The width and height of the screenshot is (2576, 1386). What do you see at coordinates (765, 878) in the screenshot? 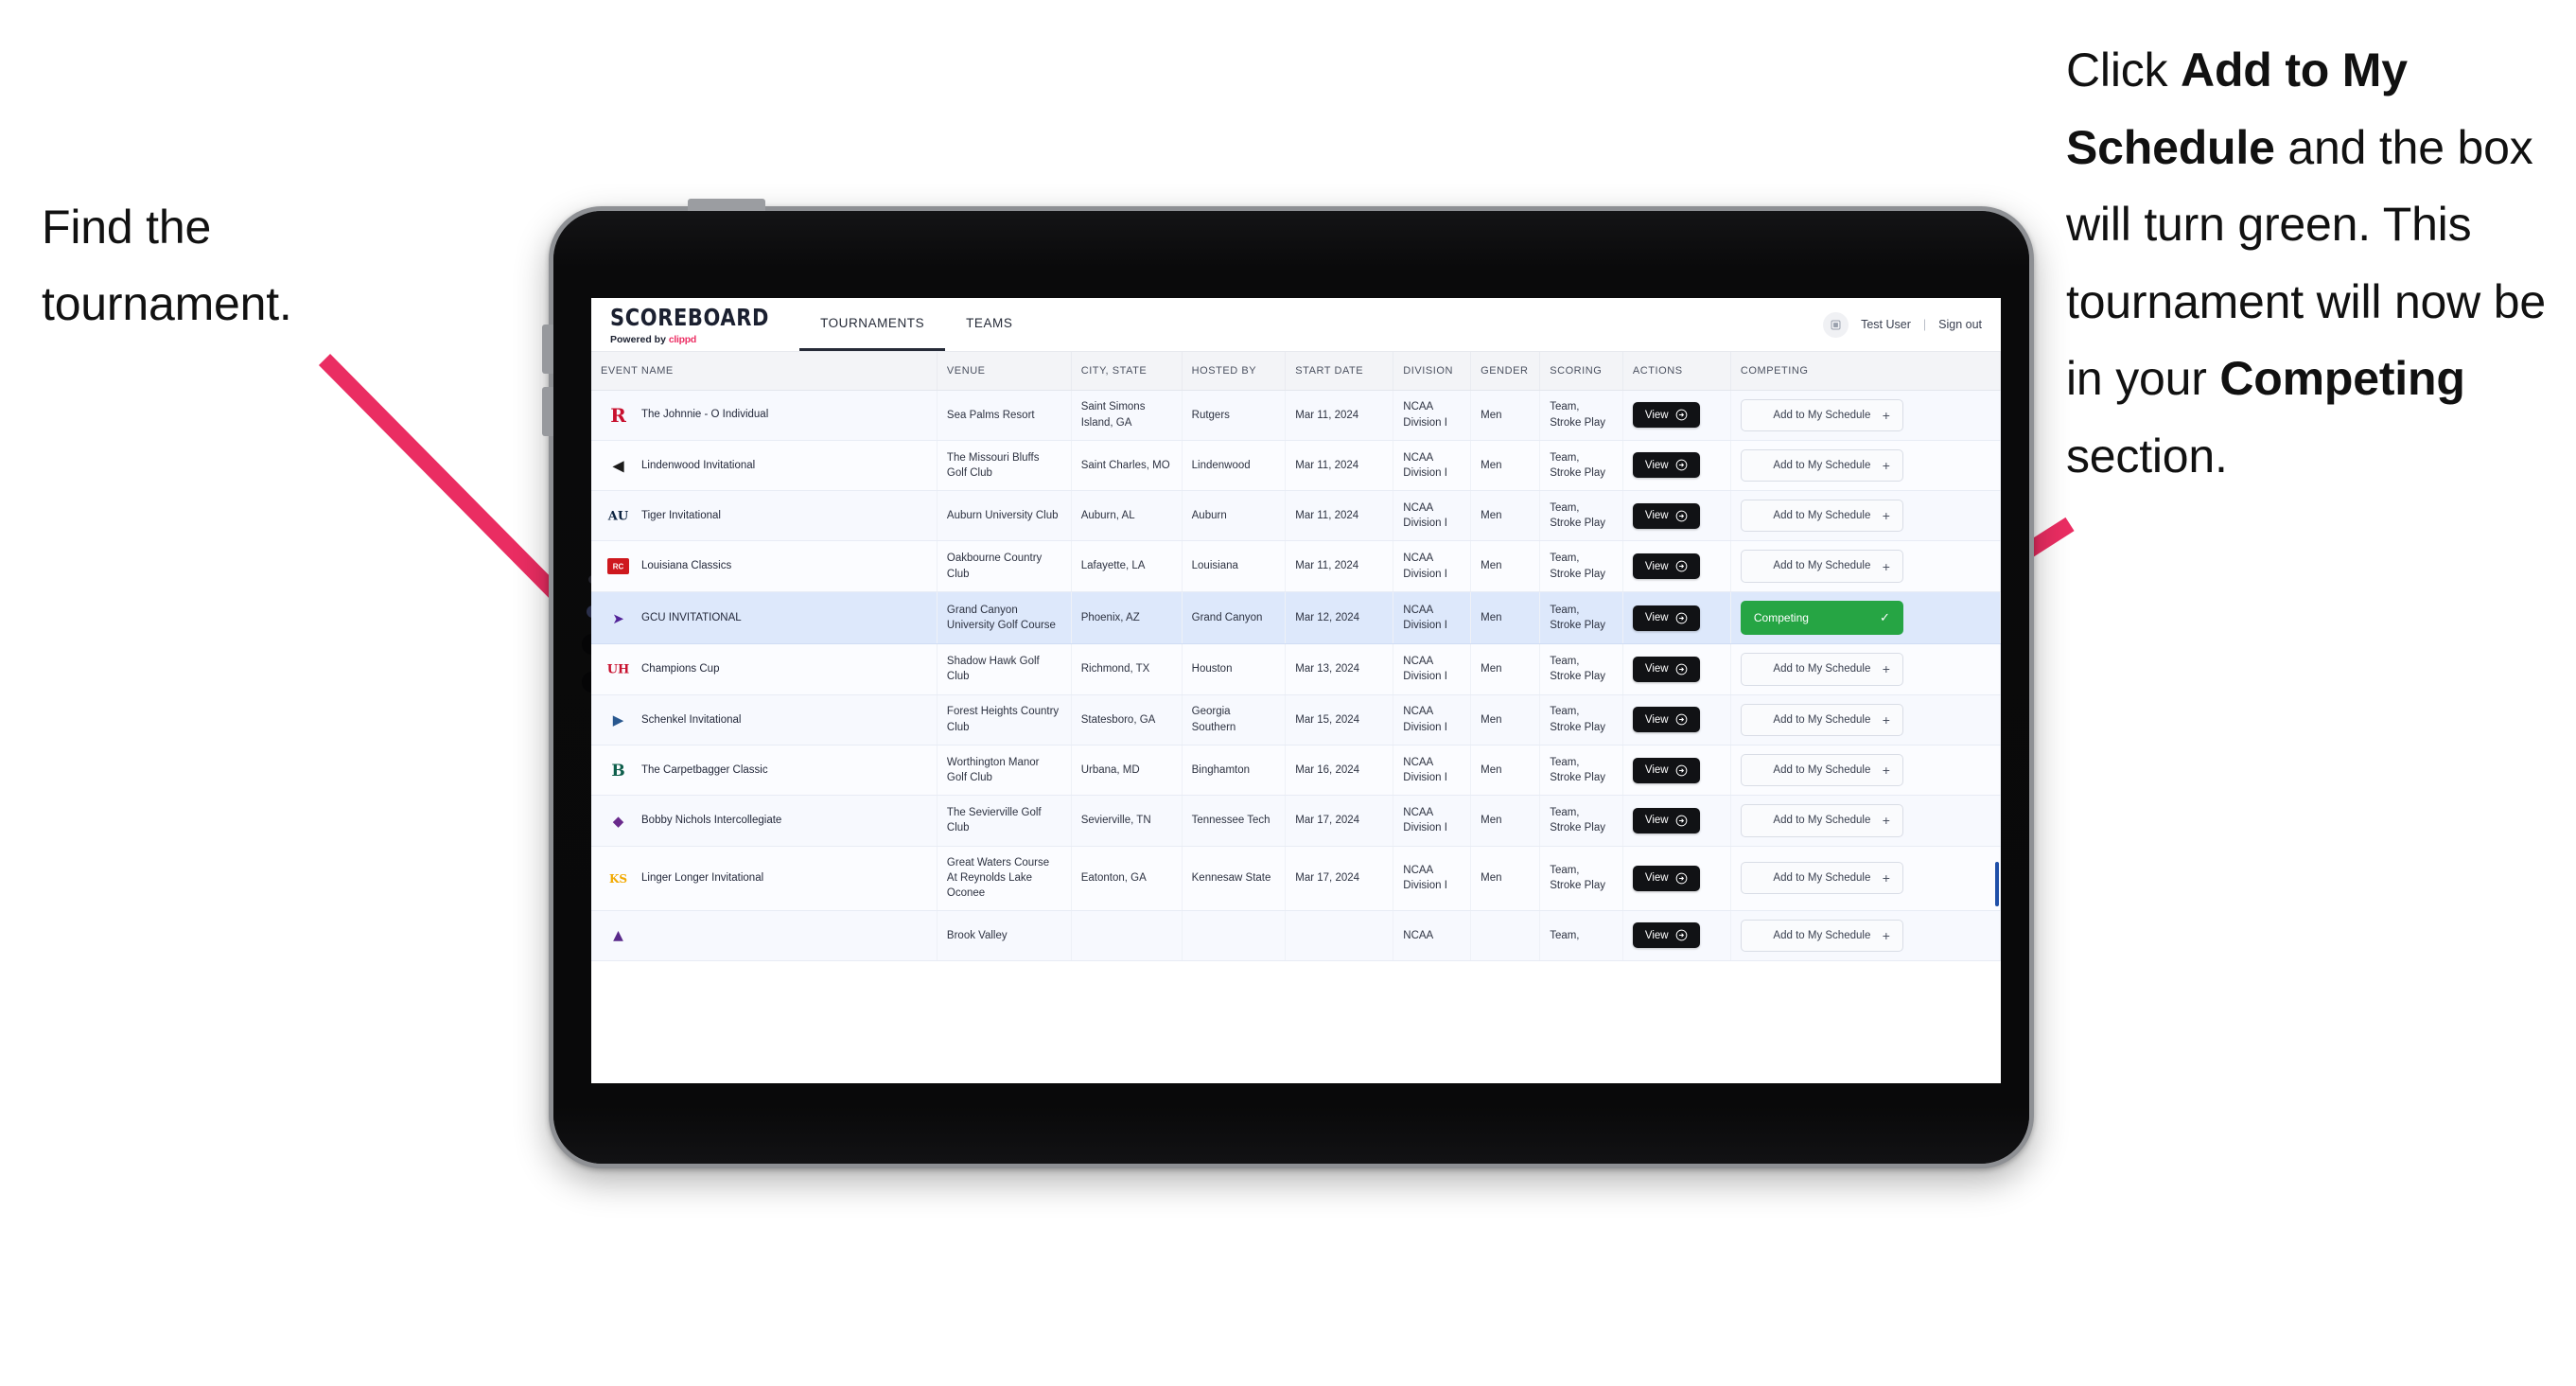
I see `cell-event-name: KS Linger Longer Invitational` at bounding box center [765, 878].